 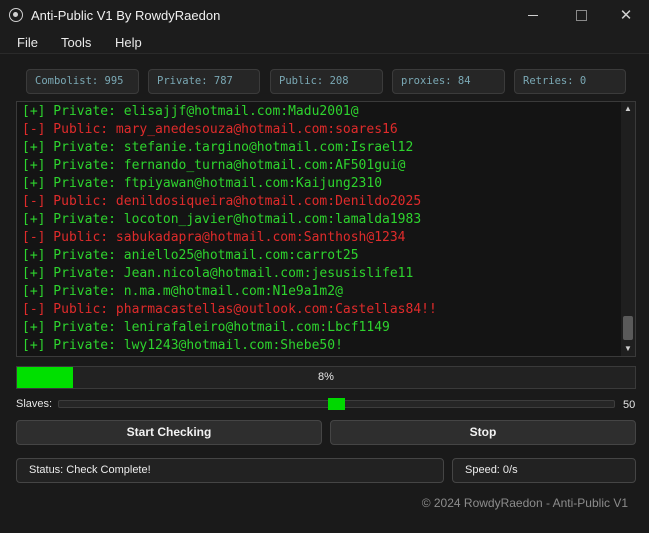 What do you see at coordinates (533, 15) in the screenshot?
I see `minimize-icon` at bounding box center [533, 15].